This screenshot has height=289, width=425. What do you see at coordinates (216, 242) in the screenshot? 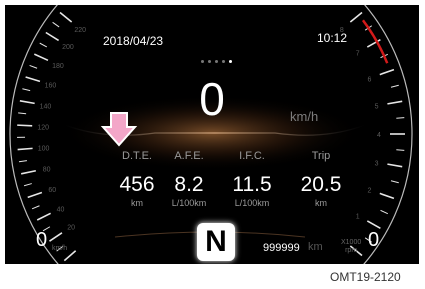
I see `gear-indicator: N` at bounding box center [216, 242].